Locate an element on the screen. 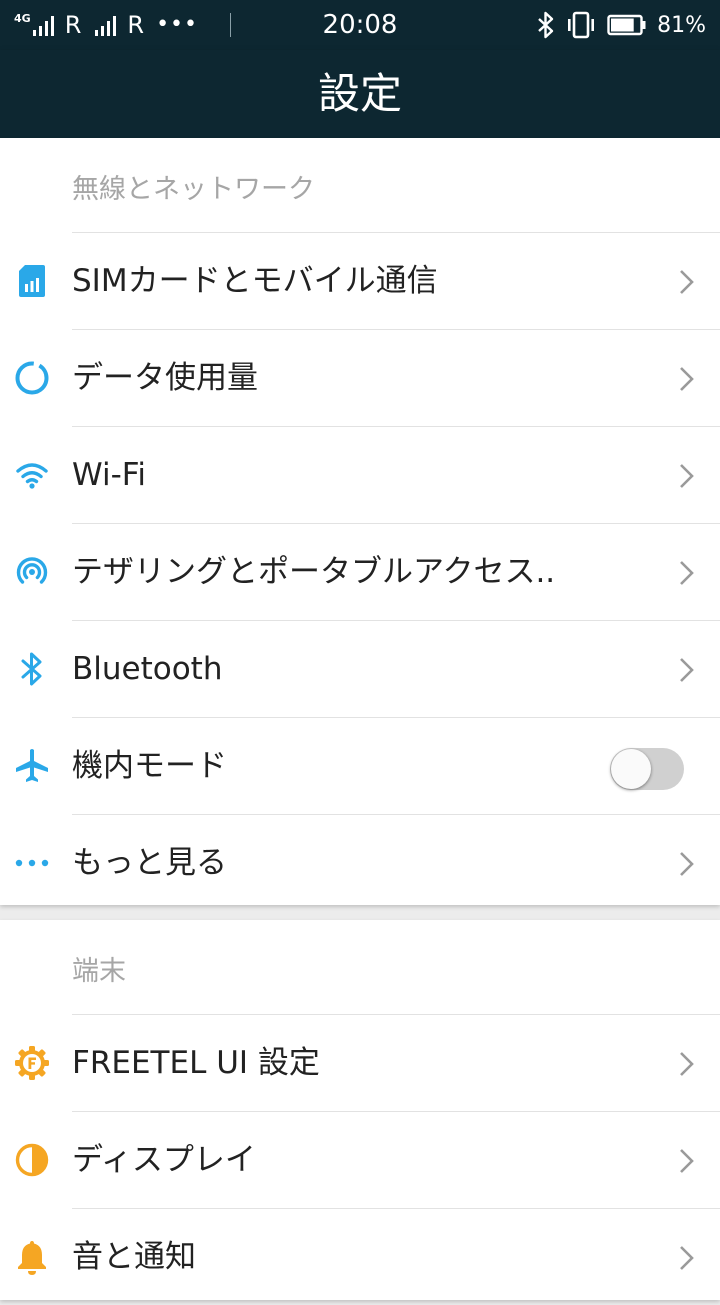 This screenshot has height=1305, width=720. toggle-knob is located at coordinates (631, 769).